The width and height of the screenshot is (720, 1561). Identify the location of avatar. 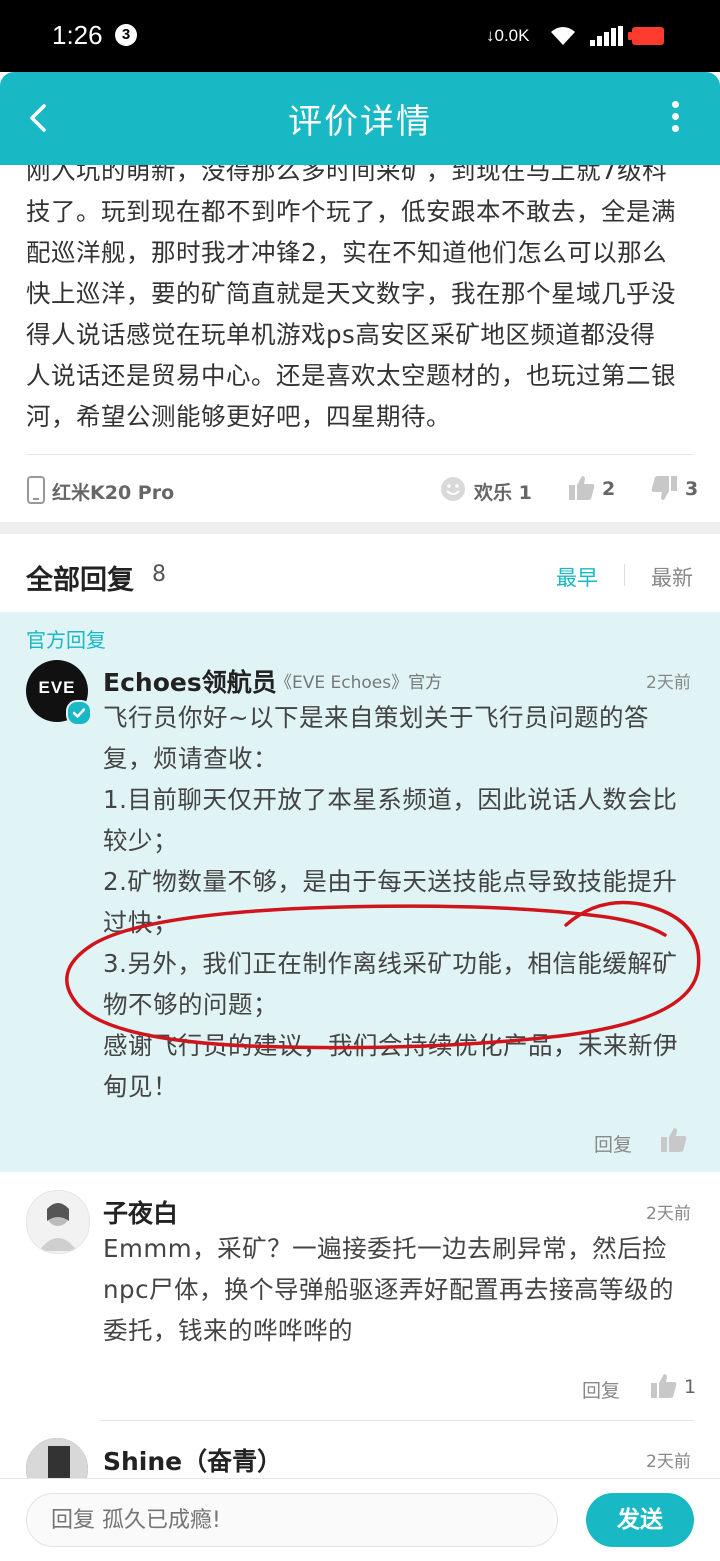
(58, 1222).